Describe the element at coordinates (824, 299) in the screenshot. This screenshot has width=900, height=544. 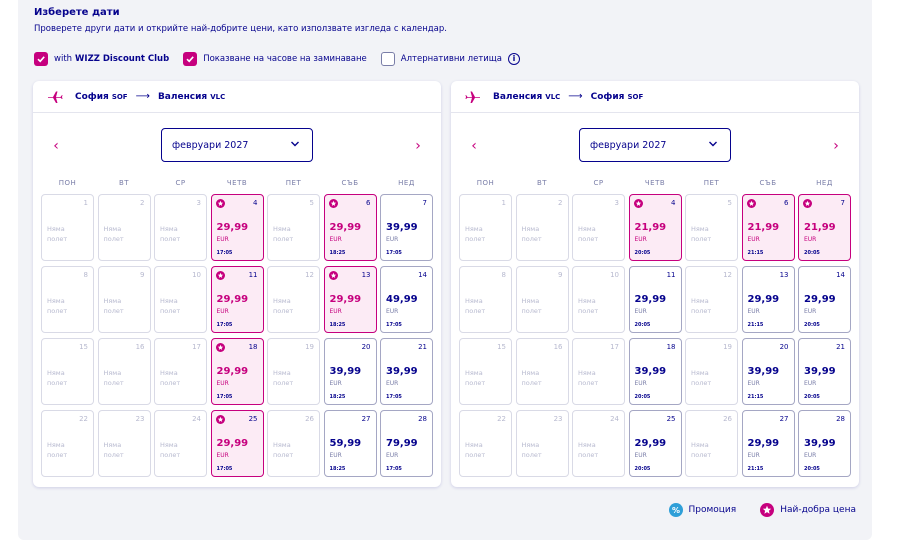
I see `calendar-day-cell: 14 29,99 EUR 20:05` at that location.